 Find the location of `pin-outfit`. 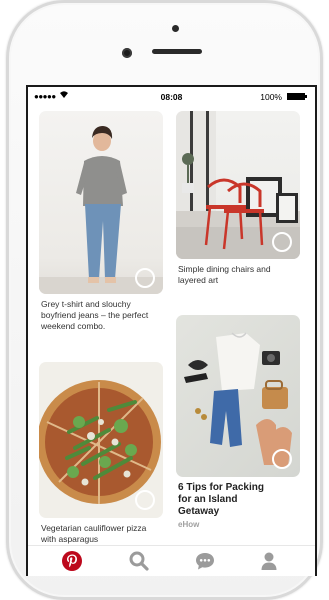

pin-outfit is located at coordinates (101, 202).